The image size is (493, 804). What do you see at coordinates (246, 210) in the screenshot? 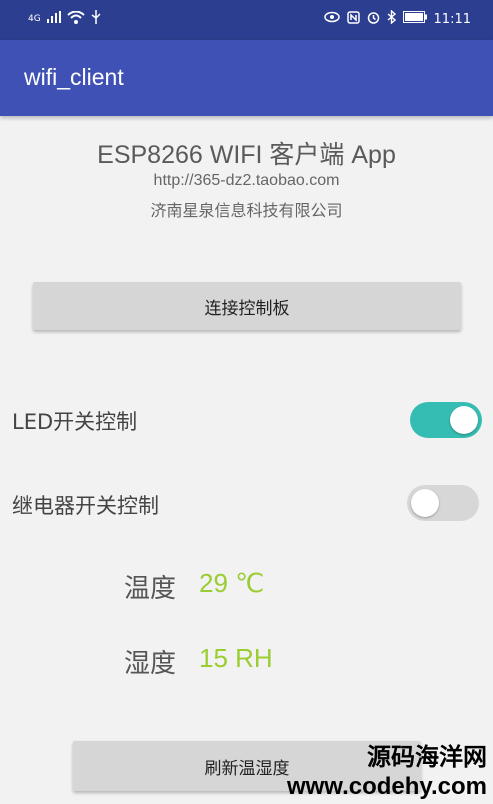
I see `header-company: 济南星泉信息科技有限公司` at bounding box center [246, 210].